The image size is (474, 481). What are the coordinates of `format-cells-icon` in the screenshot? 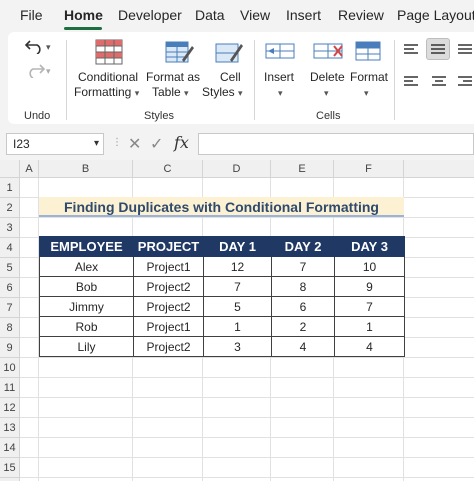 It's located at (368, 51).